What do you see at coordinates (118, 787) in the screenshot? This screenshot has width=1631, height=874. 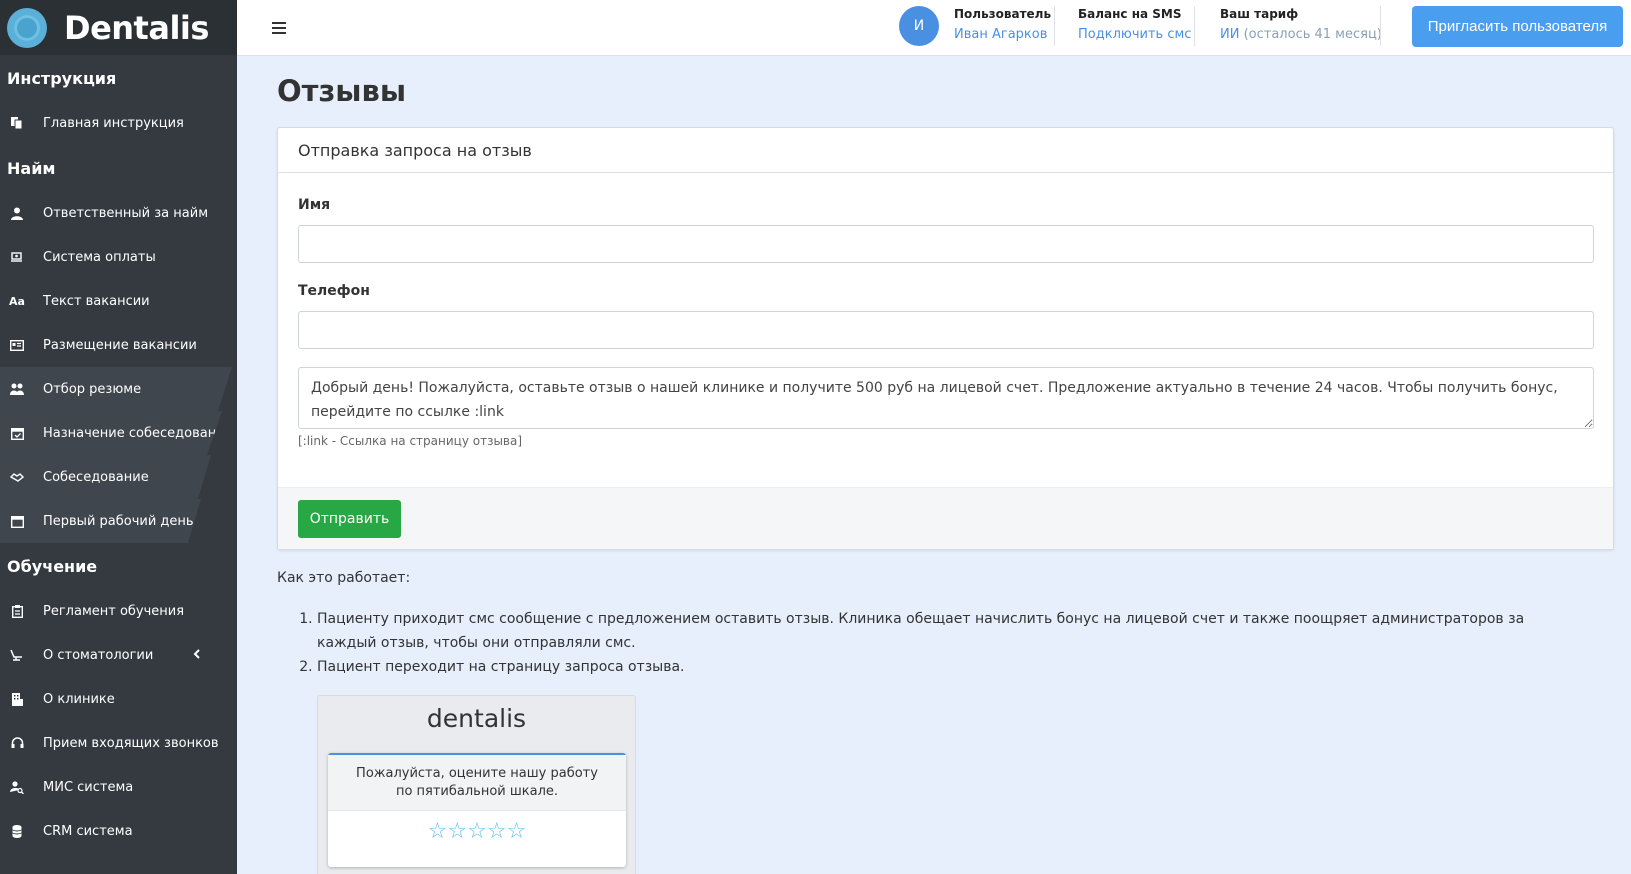 I see `sidebar-item-mis-system: МИС система` at bounding box center [118, 787].